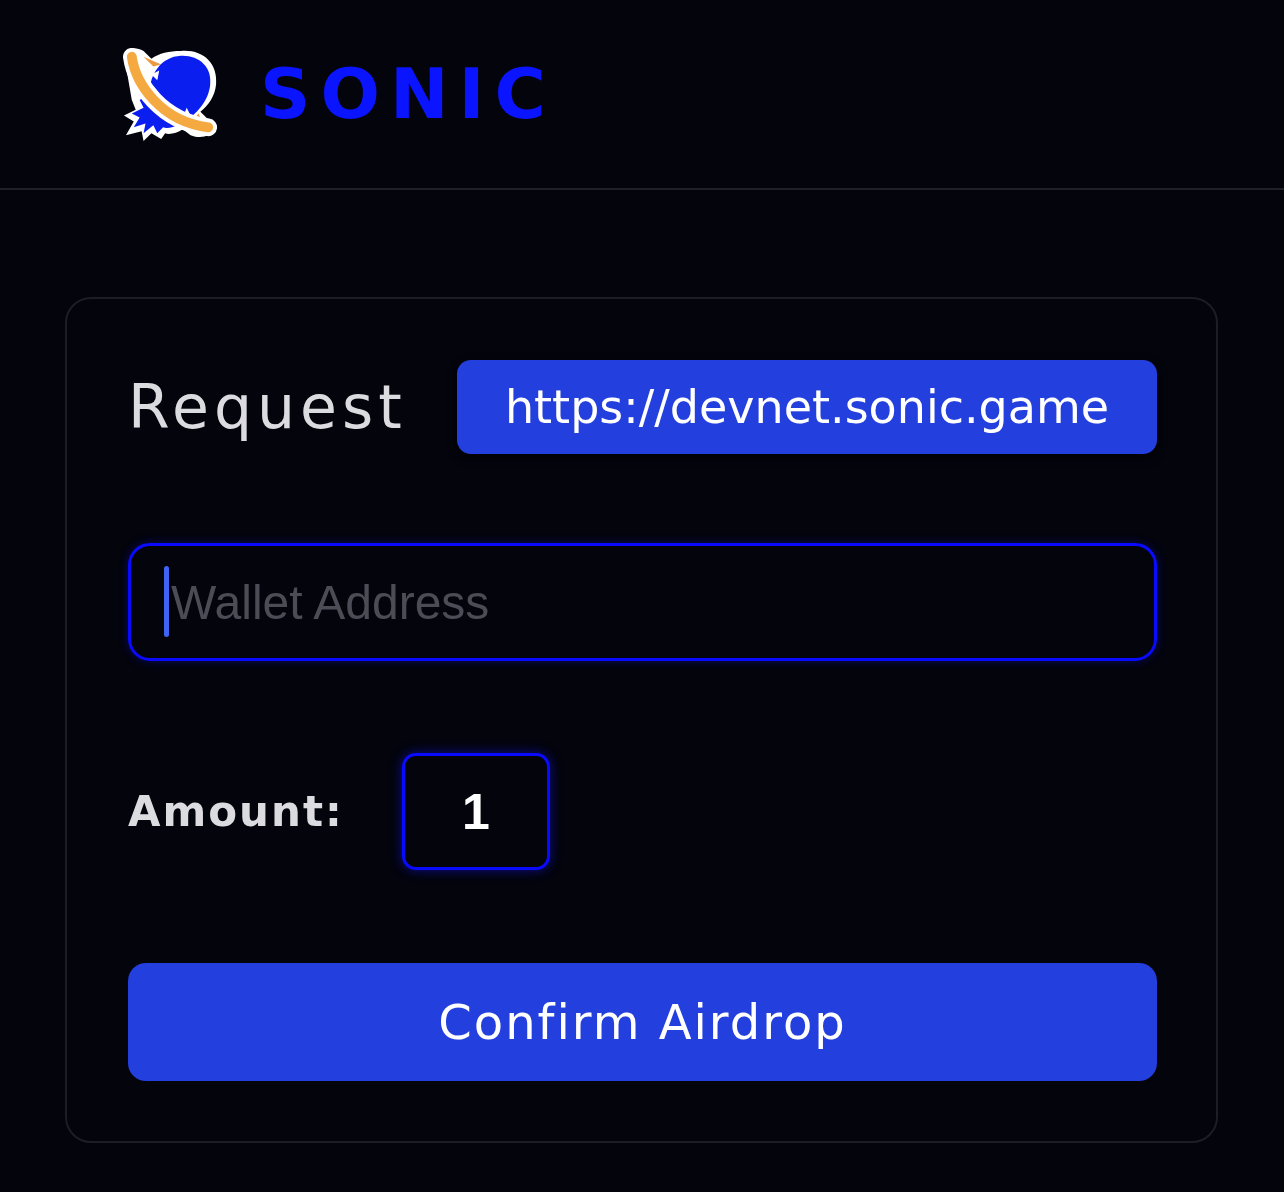  I want to click on url-tooltip: https://devnet.sonic.game, so click(807, 407).